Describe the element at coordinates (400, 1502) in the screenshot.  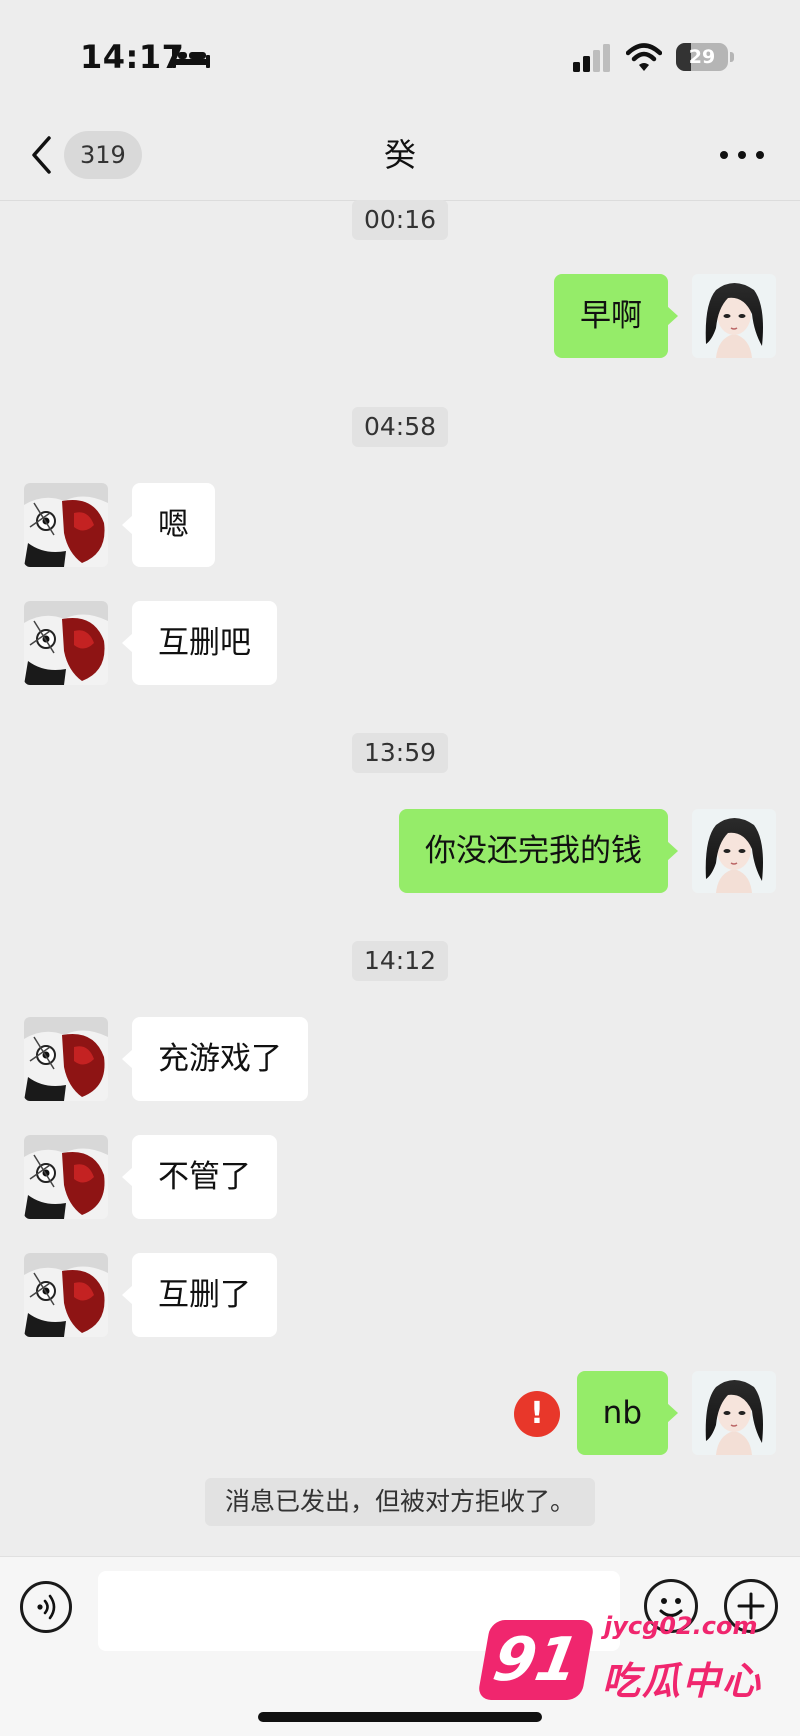
I see `system-notice: 消息已发出，但被对方拒收了。` at that location.